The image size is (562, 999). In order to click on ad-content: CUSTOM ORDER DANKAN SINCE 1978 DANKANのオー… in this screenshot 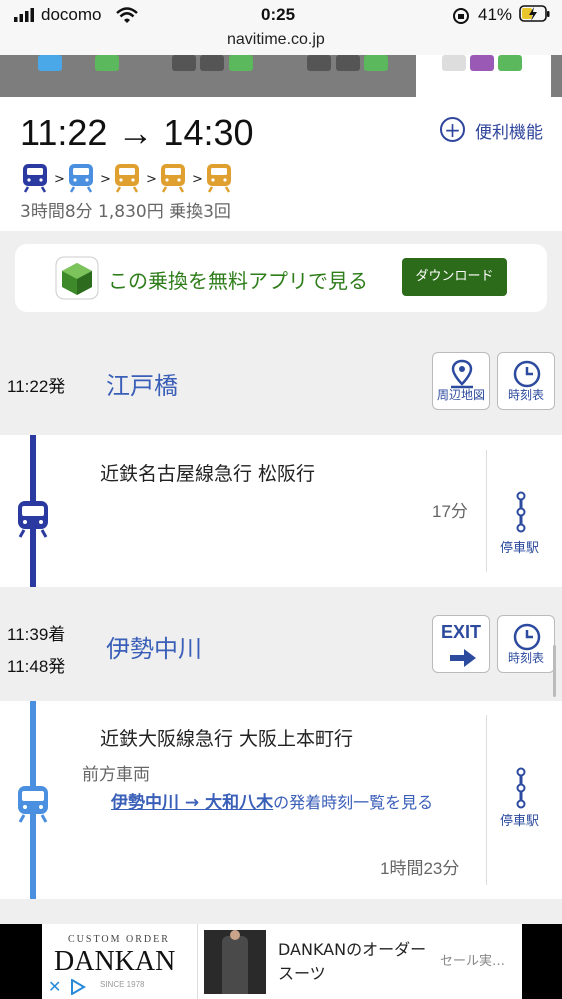, I will do `click(282, 961)`.